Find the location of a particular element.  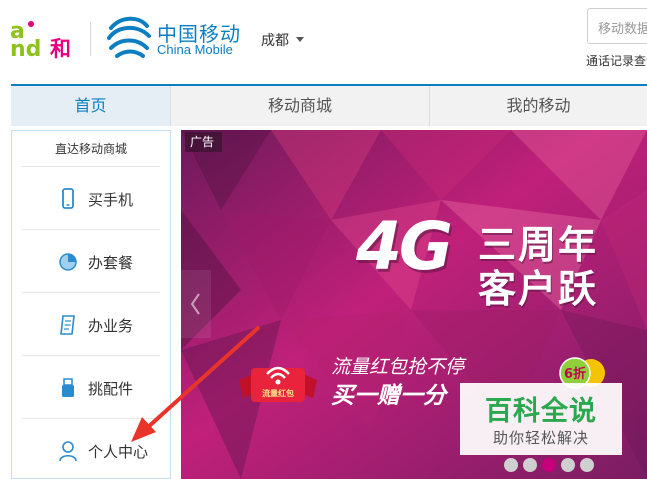

sidebar-item-business: 办业务 is located at coordinates (91, 324).